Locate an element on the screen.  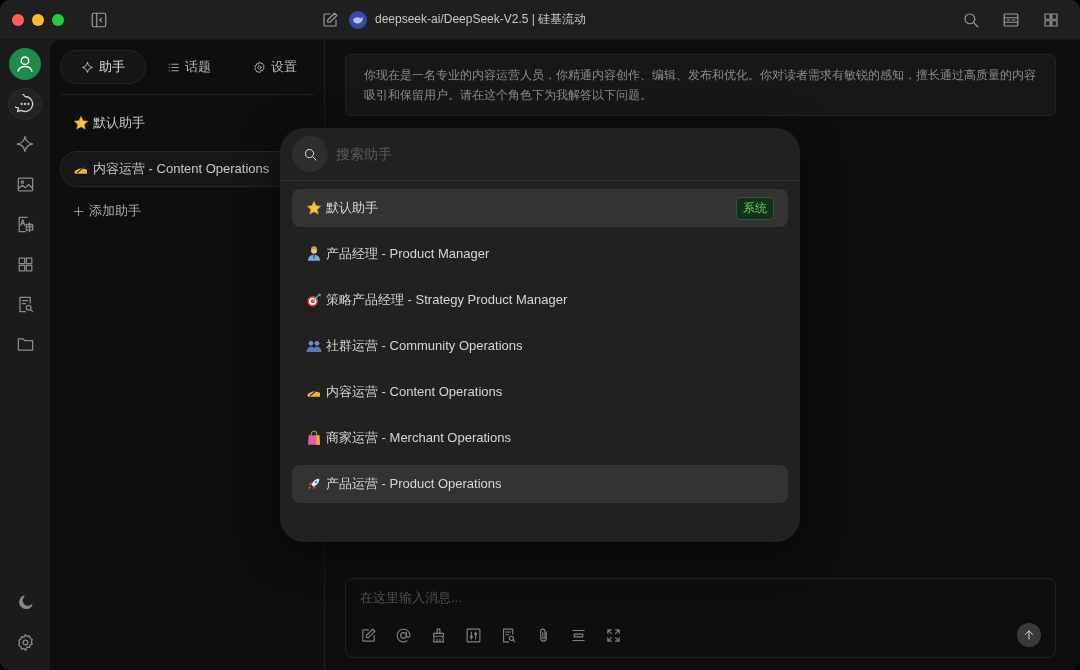
assistant-option-label: 策略产品经理 - Strategy Product Manager is located at coordinates (447, 300).